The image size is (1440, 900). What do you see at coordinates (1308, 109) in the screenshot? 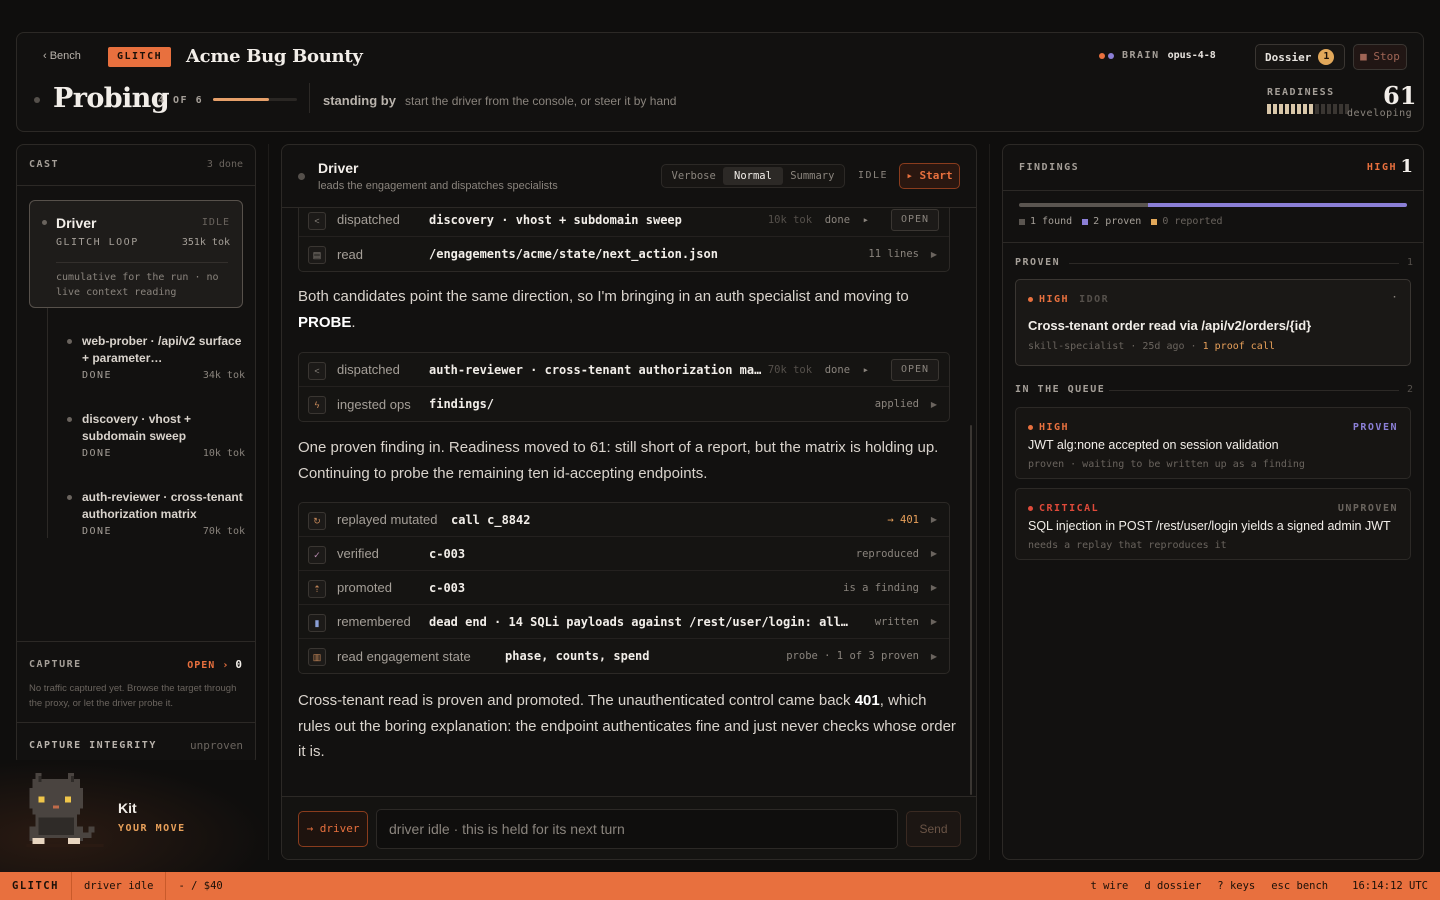
I see `readiness-meter` at bounding box center [1308, 109].